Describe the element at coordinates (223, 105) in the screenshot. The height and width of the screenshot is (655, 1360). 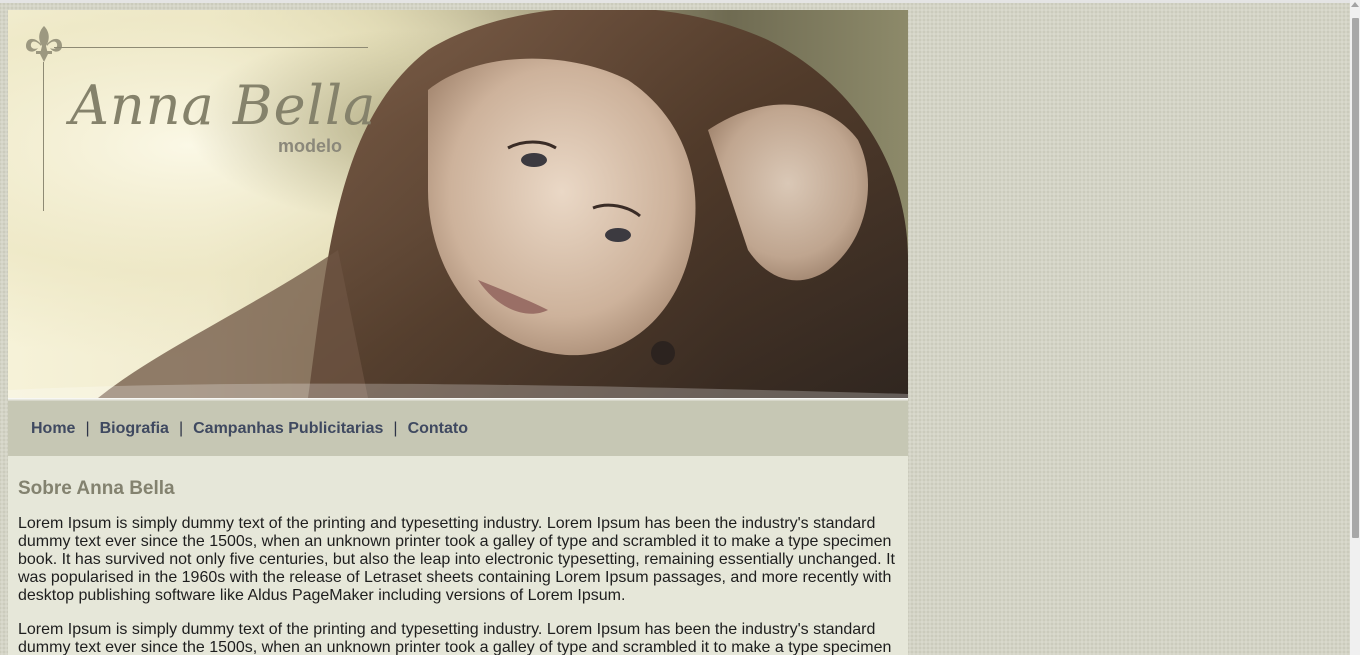
I see `logo-name: Anna Bella` at that location.